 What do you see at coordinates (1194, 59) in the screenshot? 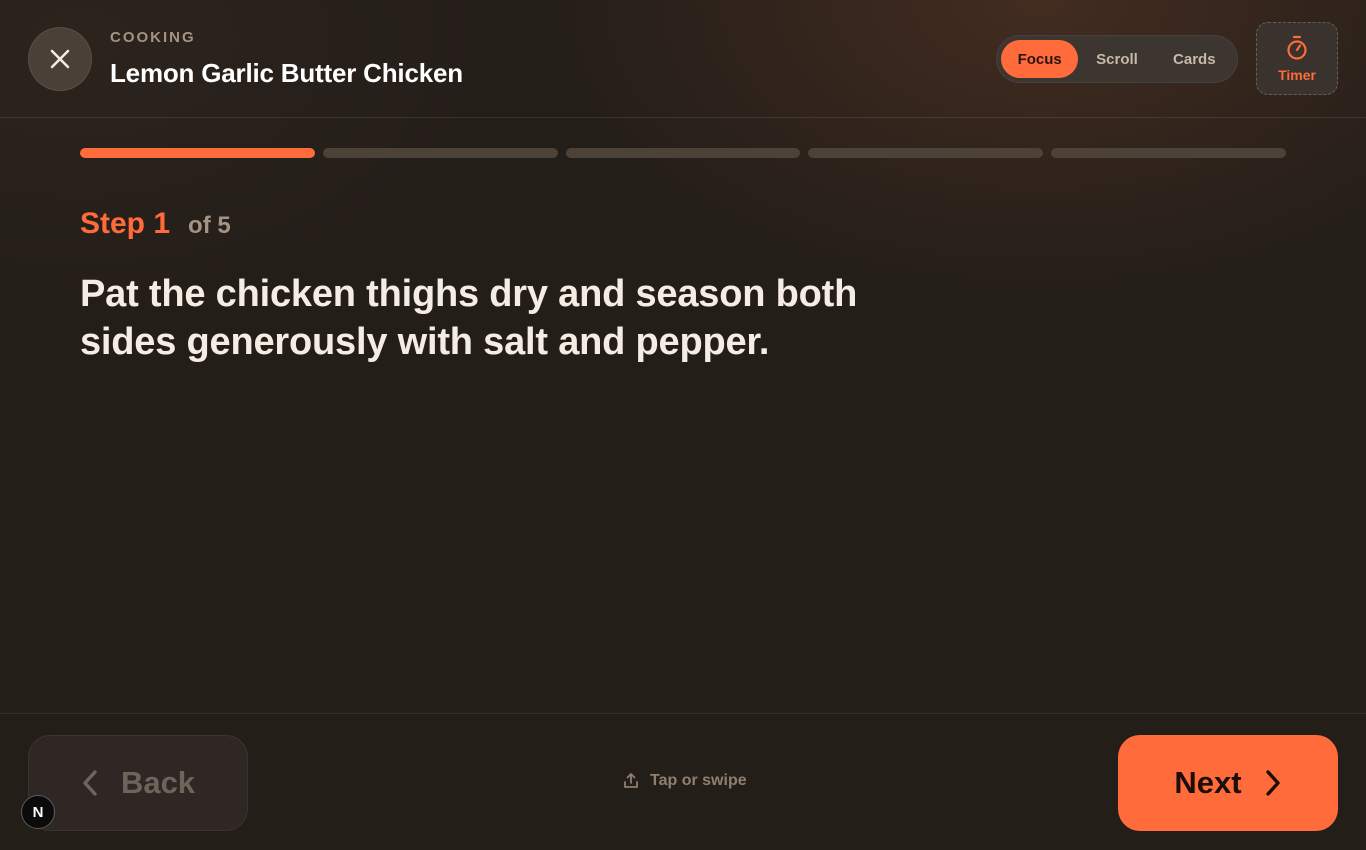
I see `mode-cards-button: Cards` at bounding box center [1194, 59].